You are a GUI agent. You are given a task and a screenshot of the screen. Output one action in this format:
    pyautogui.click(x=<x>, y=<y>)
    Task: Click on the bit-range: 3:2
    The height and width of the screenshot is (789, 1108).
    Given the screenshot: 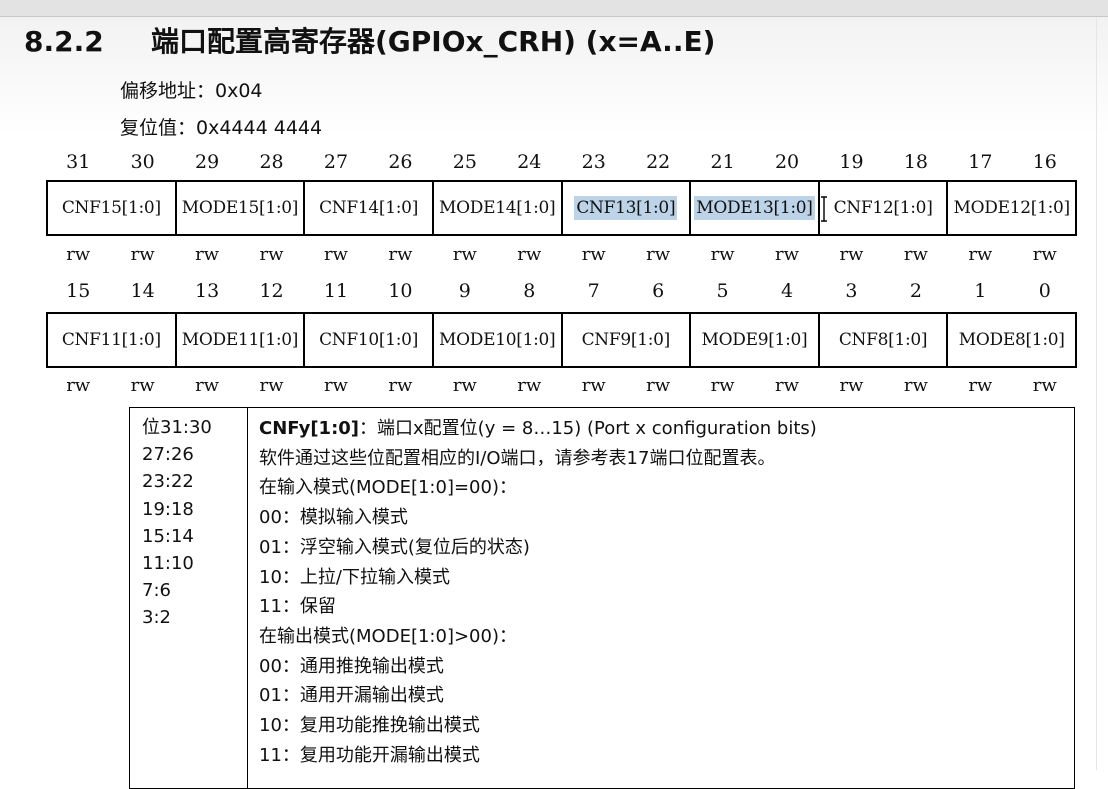 What is the action you would take?
    pyautogui.click(x=156, y=618)
    